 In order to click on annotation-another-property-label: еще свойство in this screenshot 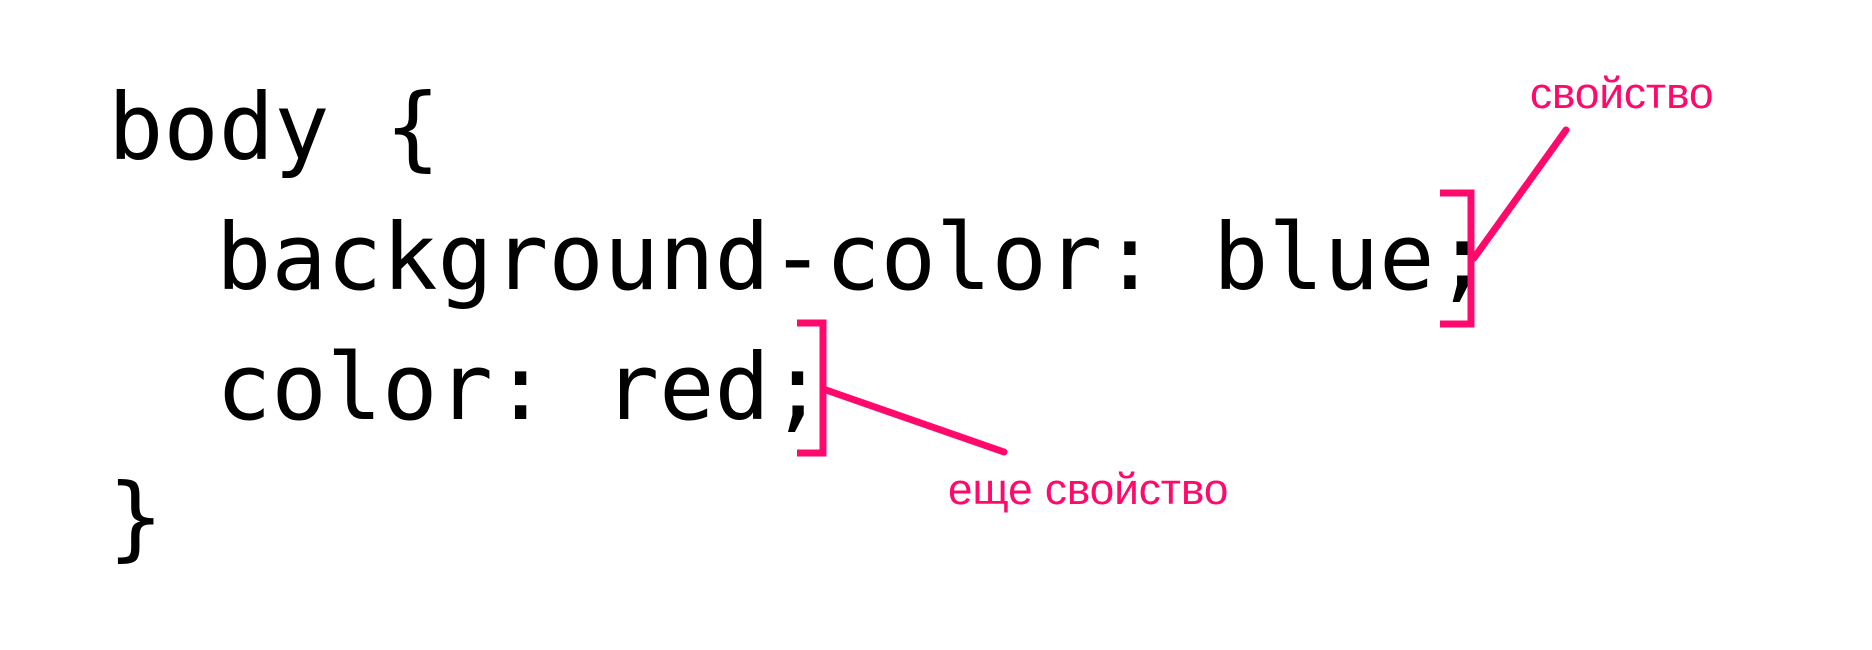, I will do `click(1088, 489)`.